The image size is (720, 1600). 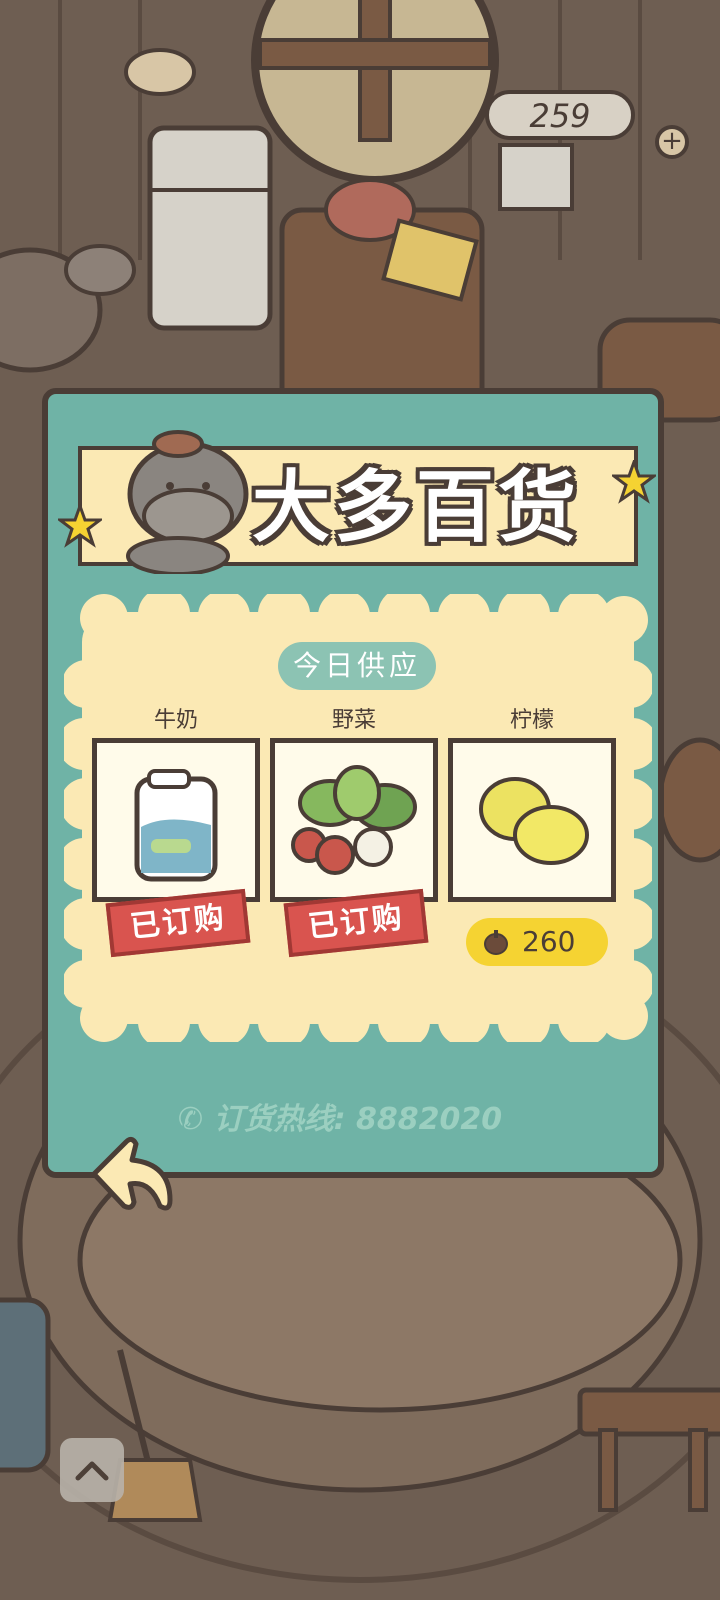 I want to click on add-coins-button: +, so click(x=672, y=142).